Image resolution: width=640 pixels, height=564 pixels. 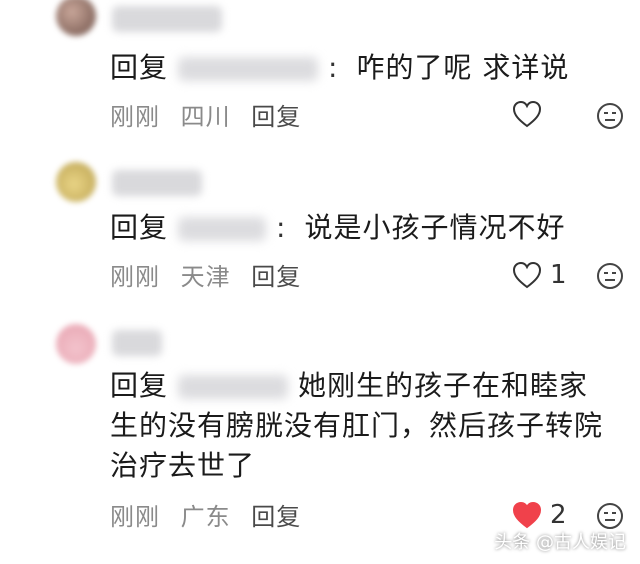 I want to click on comment-meta: 刚刚 天津 回复, so click(x=211, y=277).